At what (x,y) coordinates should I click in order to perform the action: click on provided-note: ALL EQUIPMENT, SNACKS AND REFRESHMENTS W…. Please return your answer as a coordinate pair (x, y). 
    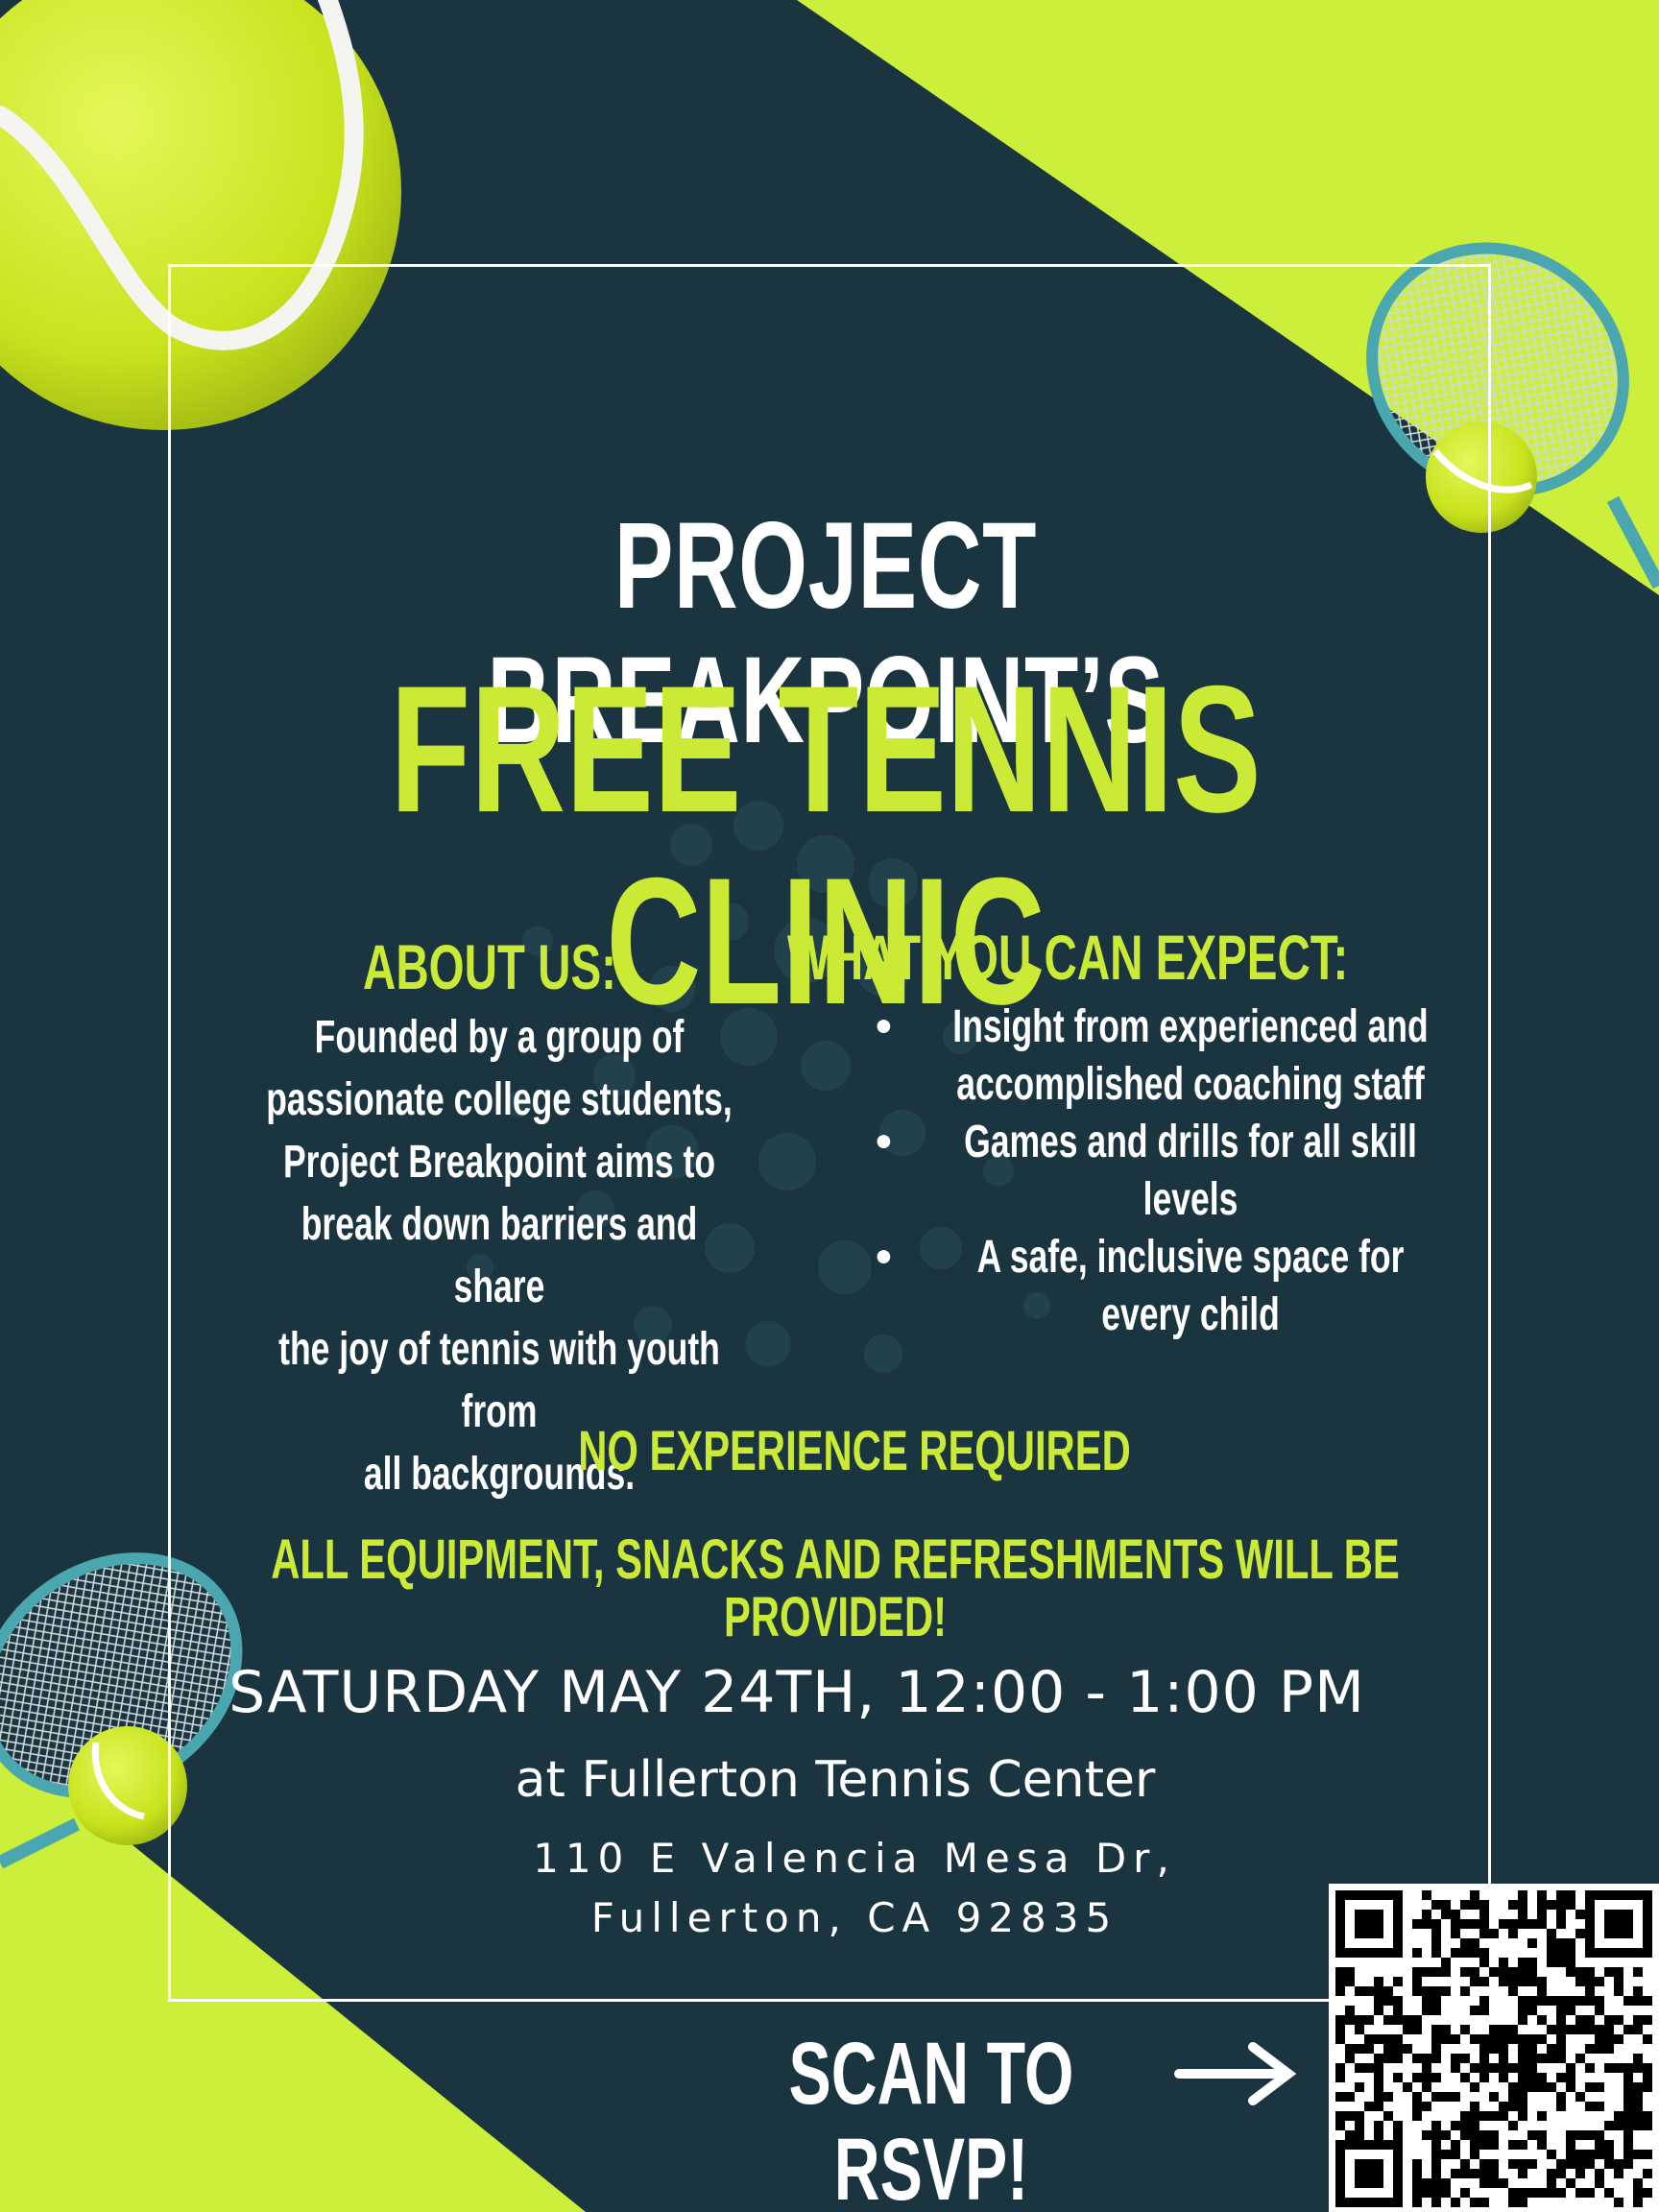
    Looking at the image, I should click on (835, 1588).